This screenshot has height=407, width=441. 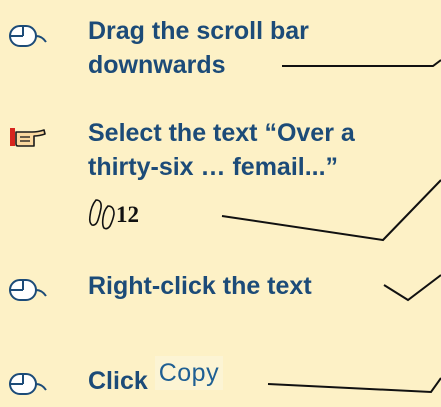 What do you see at coordinates (213, 167) in the screenshot?
I see `step-2-line-2: thirty-six … femail...”` at bounding box center [213, 167].